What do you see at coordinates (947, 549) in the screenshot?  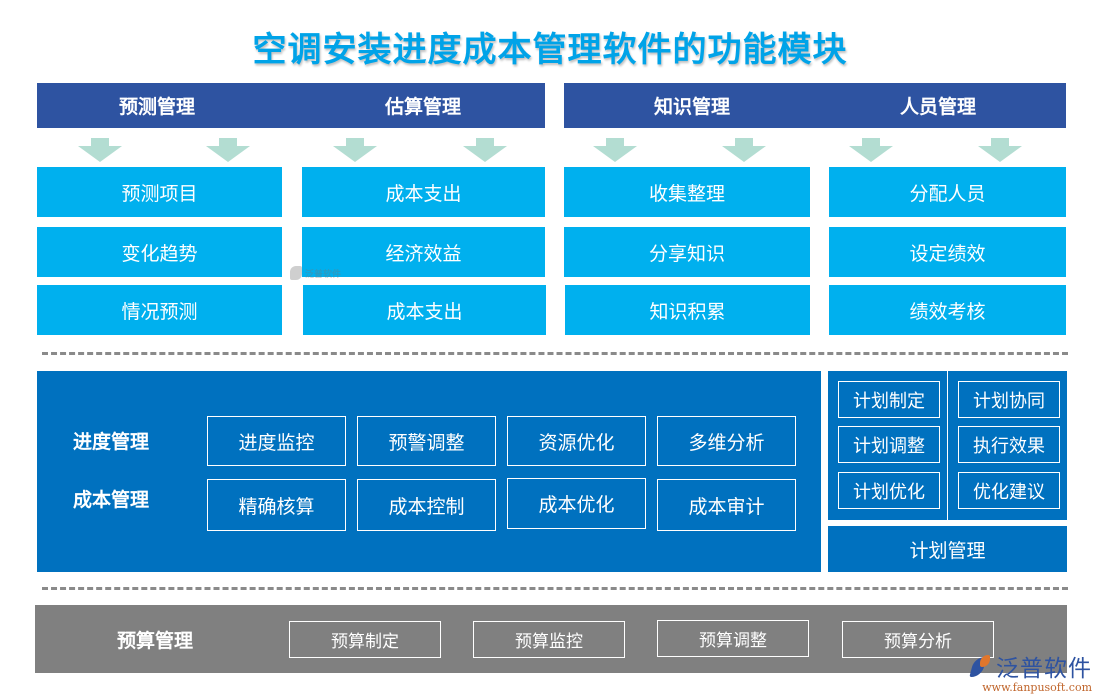 I see `plan-management-label: 计划管理` at bounding box center [947, 549].